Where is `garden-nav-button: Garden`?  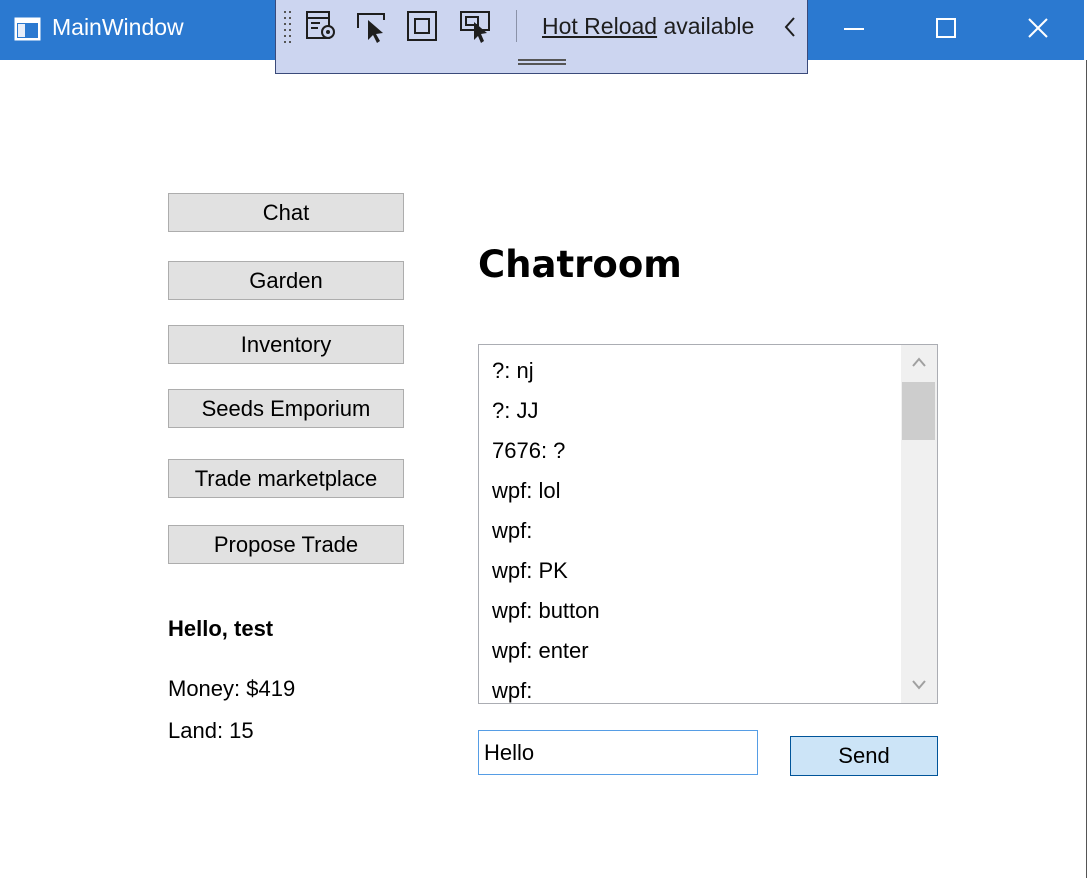
garden-nav-button: Garden is located at coordinates (286, 280).